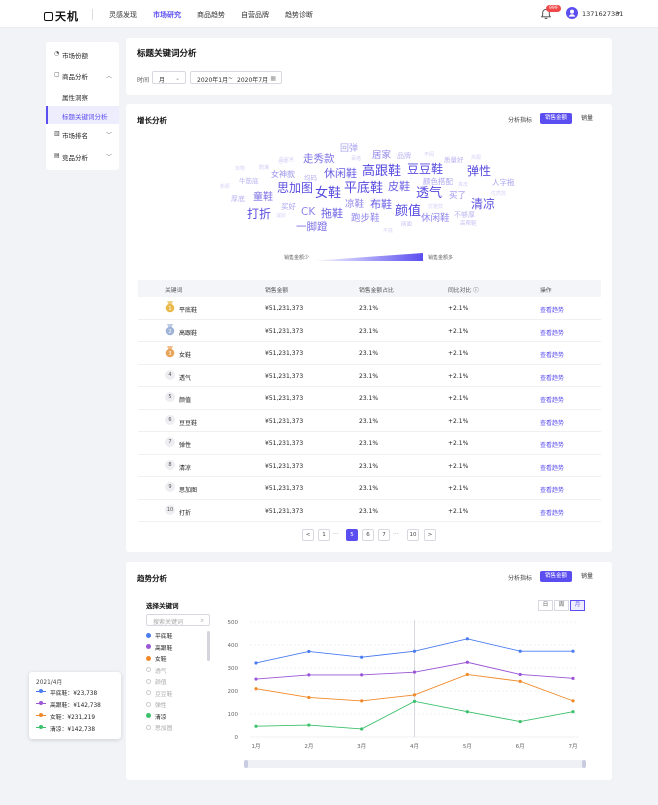 Image resolution: width=658 pixels, height=805 pixels. Describe the element at coordinates (572, 13) in the screenshot. I see `avatar` at that location.